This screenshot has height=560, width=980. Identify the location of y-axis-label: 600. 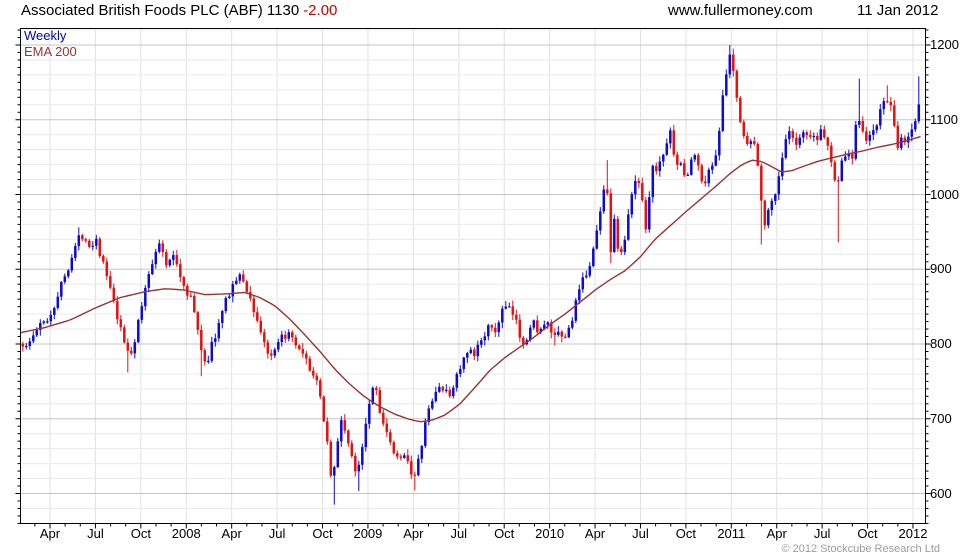
(941, 493).